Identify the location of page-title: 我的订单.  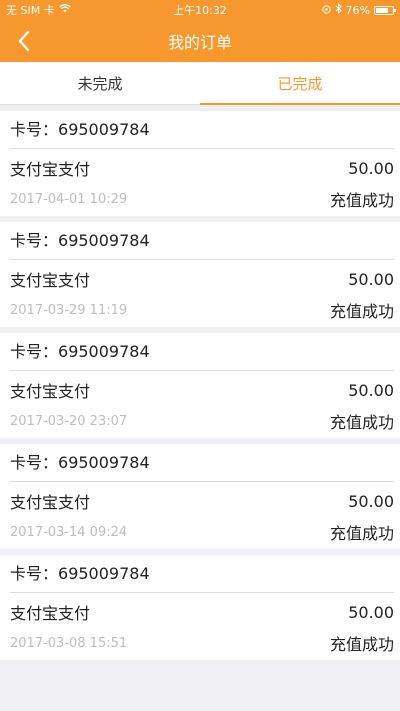
(199, 42).